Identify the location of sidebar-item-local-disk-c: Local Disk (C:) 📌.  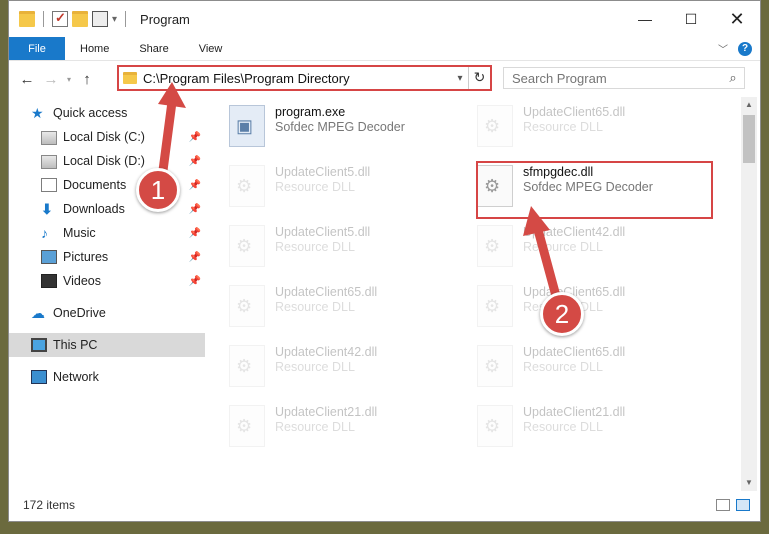
(107, 137).